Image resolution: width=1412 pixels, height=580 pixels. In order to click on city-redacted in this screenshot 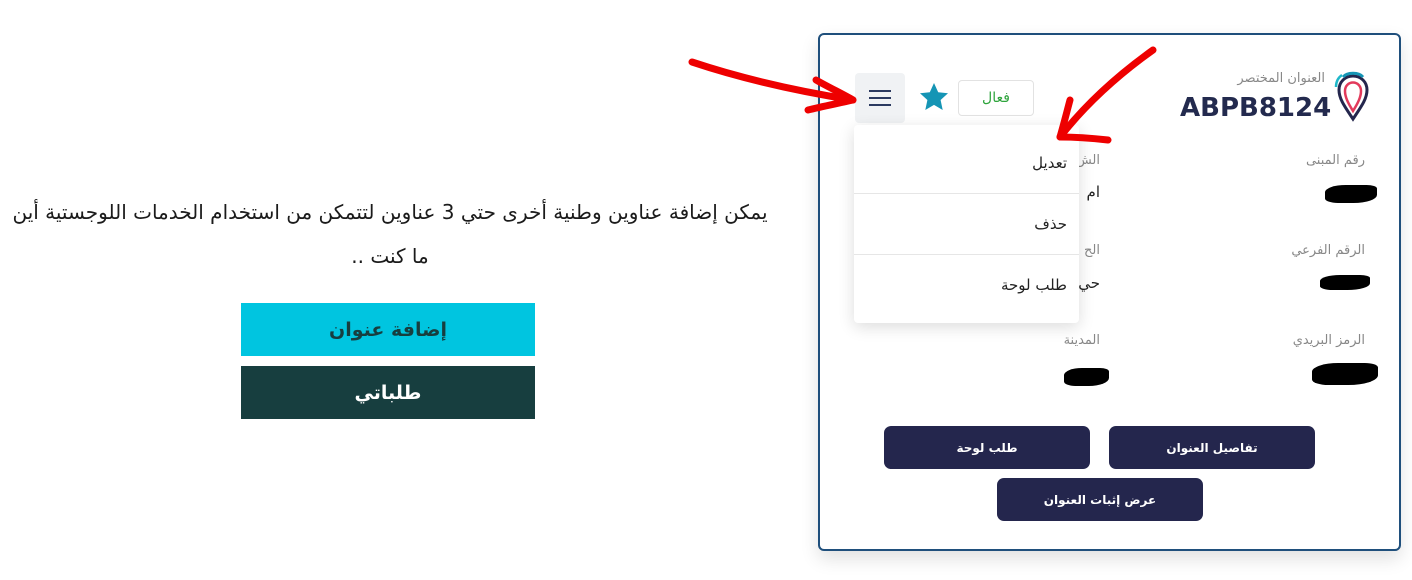, I will do `click(1086, 377)`.